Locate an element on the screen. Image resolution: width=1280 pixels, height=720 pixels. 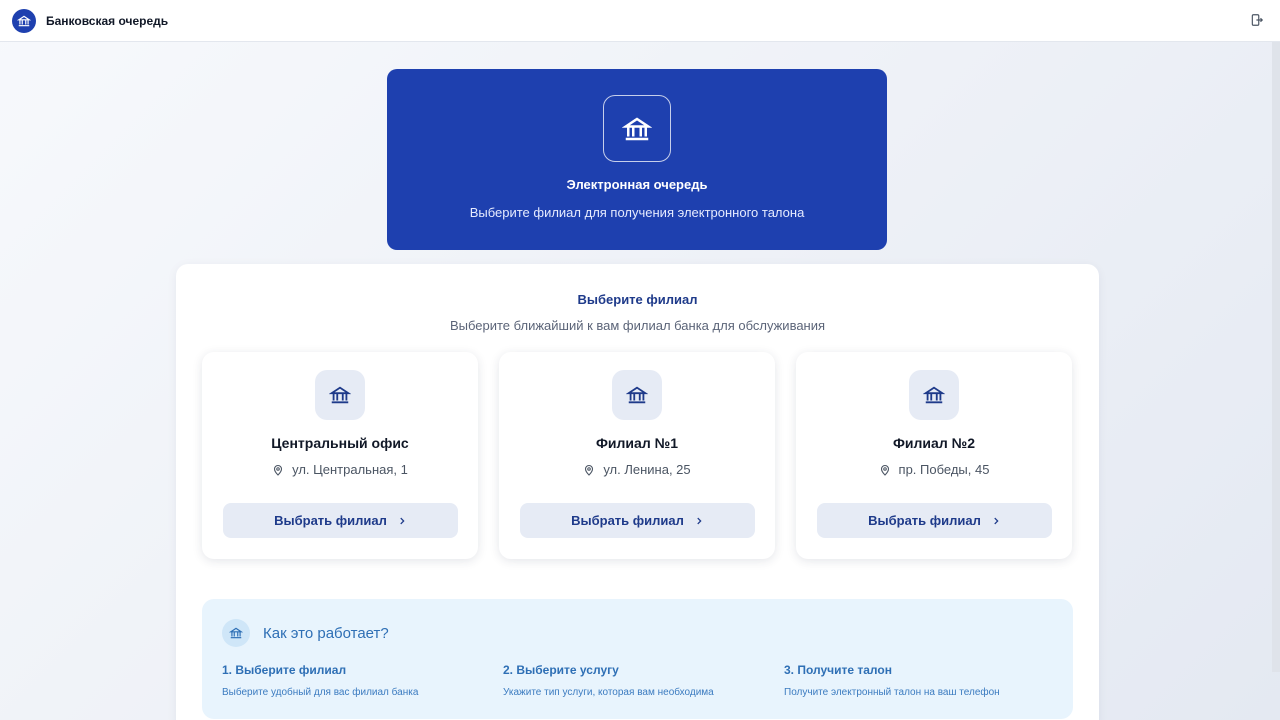
branch-address-text: ул. Центральная, 1 is located at coordinates (350, 469).